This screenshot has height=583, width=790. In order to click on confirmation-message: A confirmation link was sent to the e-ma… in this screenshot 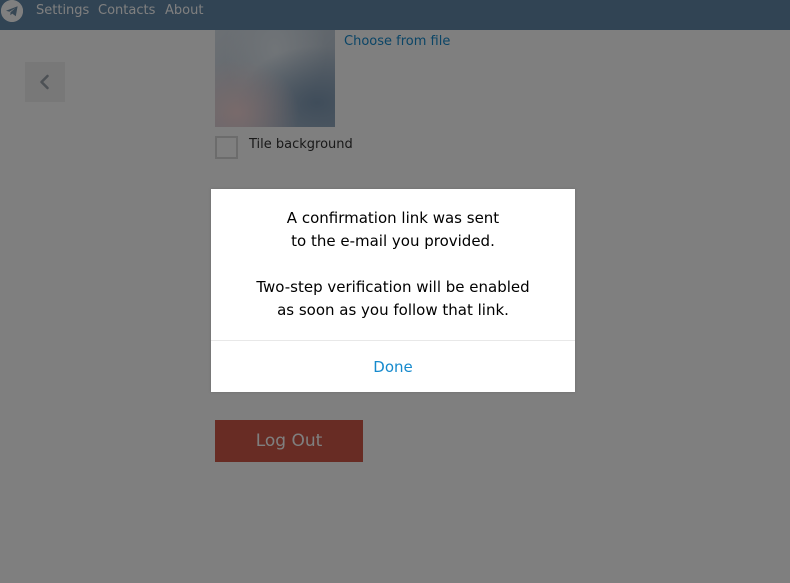, I will do `click(393, 264)`.